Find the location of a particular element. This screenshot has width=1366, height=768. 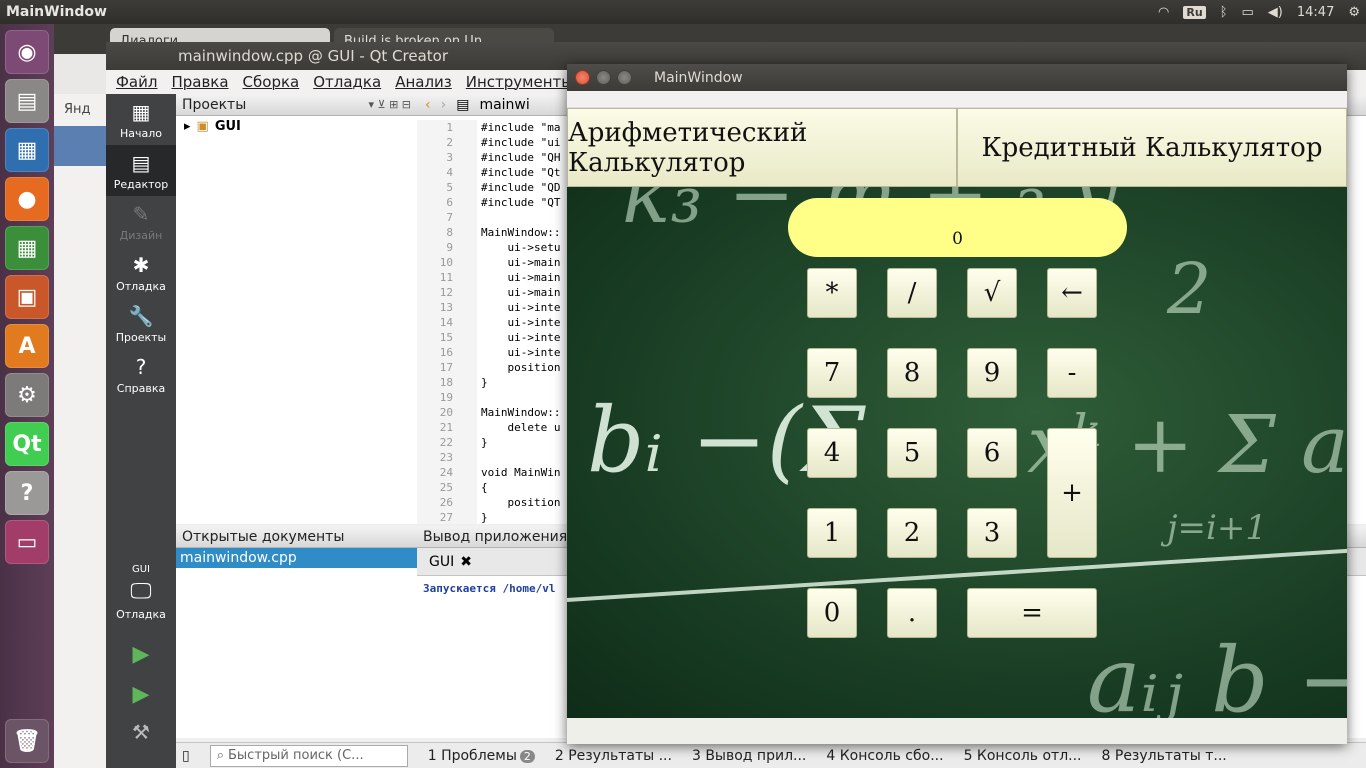

key-multiply: * is located at coordinates (832, 293).